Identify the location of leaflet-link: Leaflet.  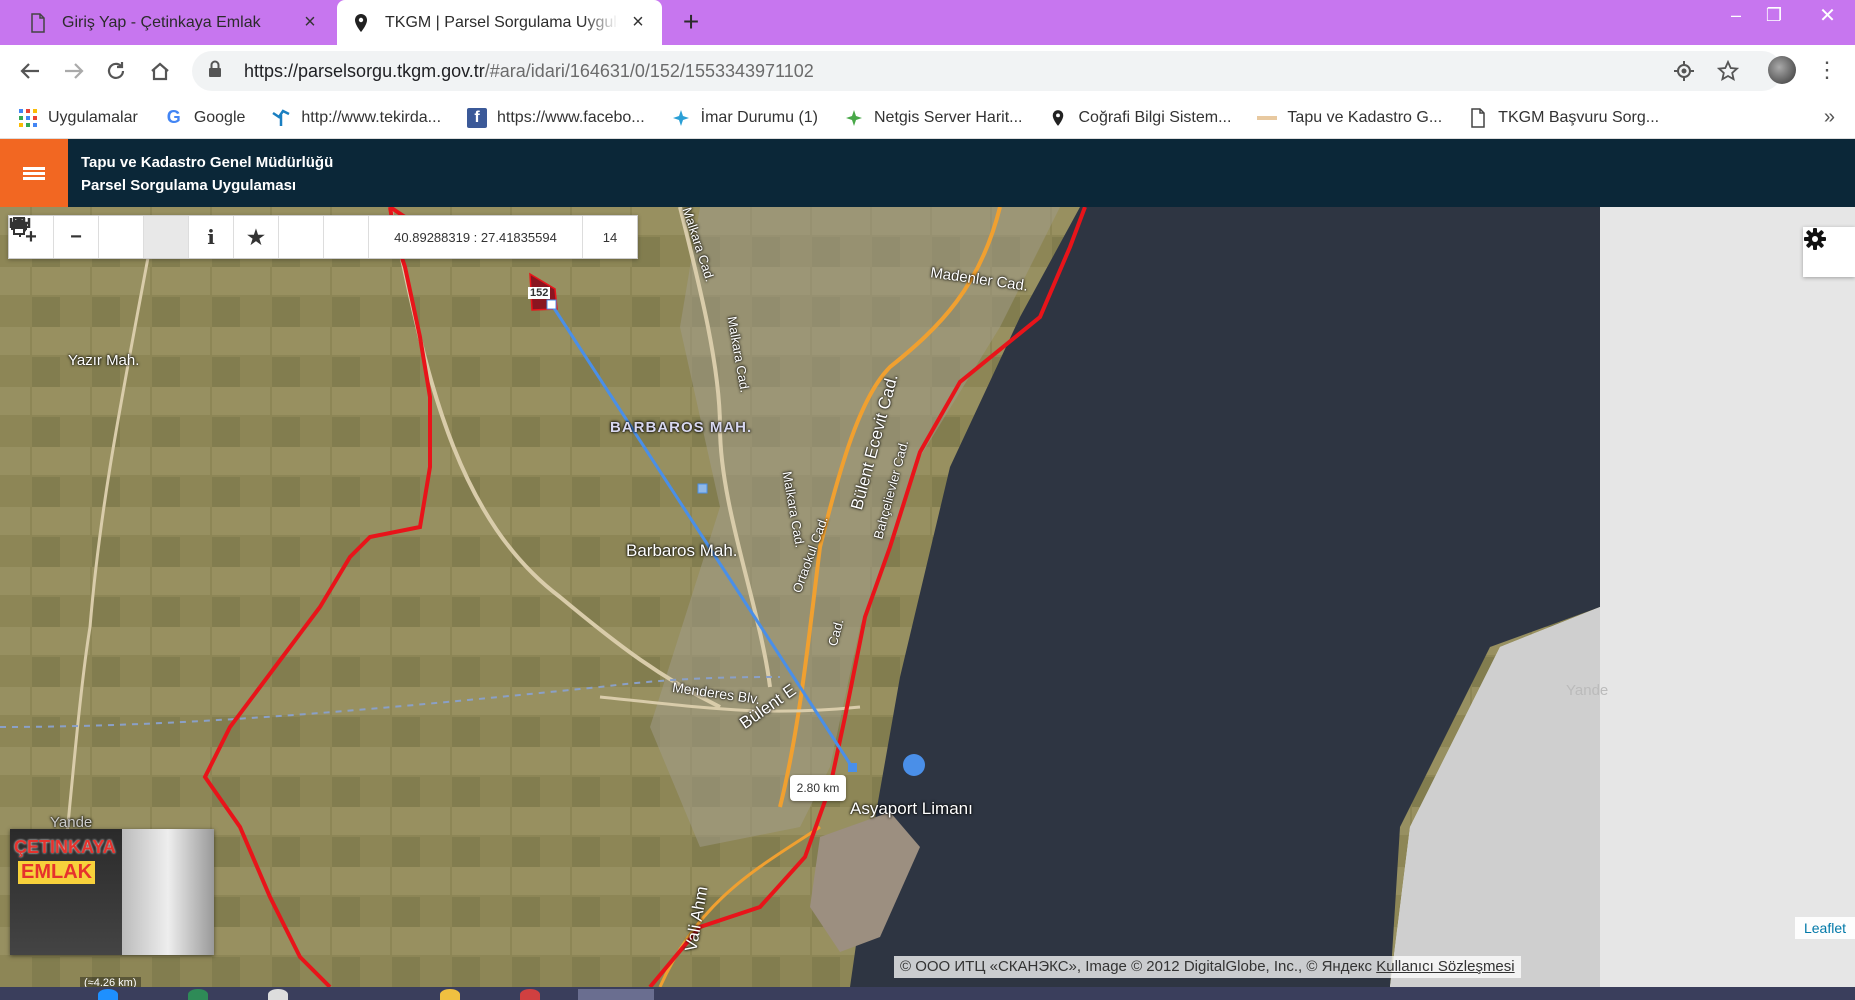
(1825, 928).